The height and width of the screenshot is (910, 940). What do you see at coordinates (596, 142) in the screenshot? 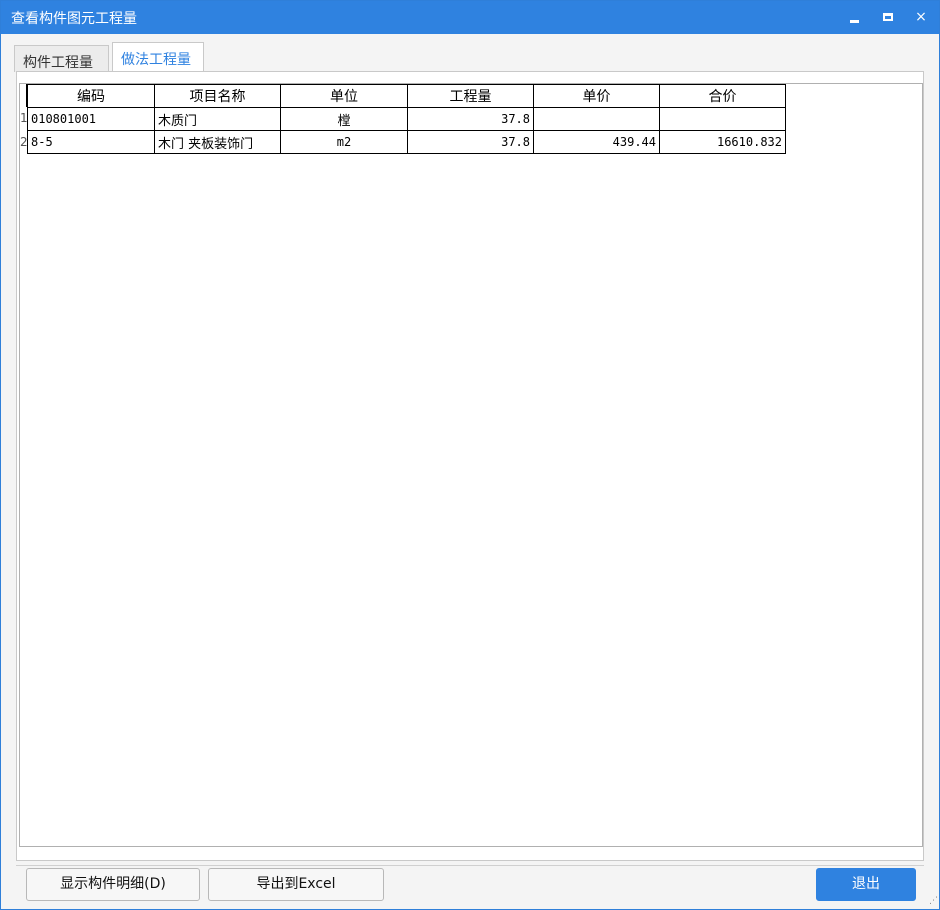
I see `cell-unit-price: 439.44` at bounding box center [596, 142].